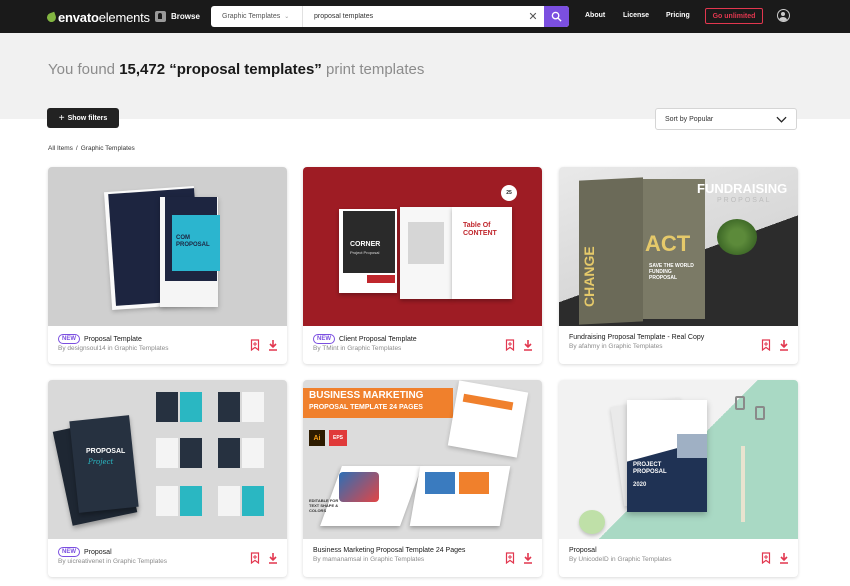 This screenshot has width=850, height=586. Describe the element at coordinates (167, 459) in the screenshot. I see `item-thumbnail: PROPOSAL Project` at that location.